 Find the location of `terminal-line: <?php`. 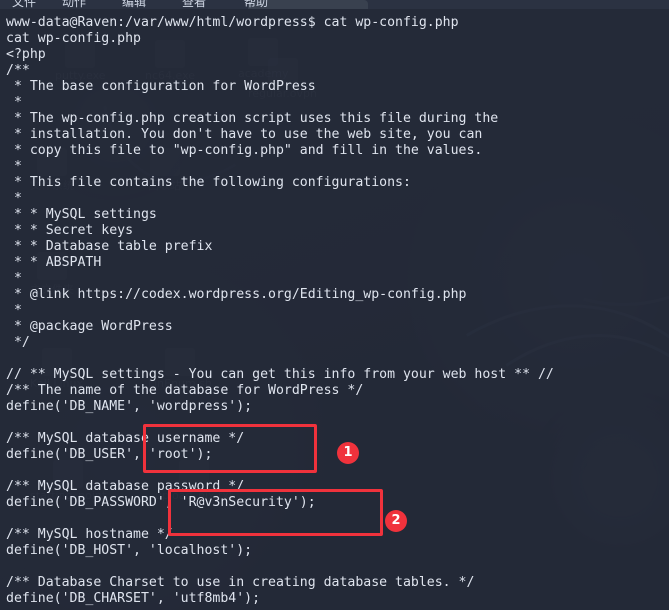

terminal-line: <?php is located at coordinates (26, 54).